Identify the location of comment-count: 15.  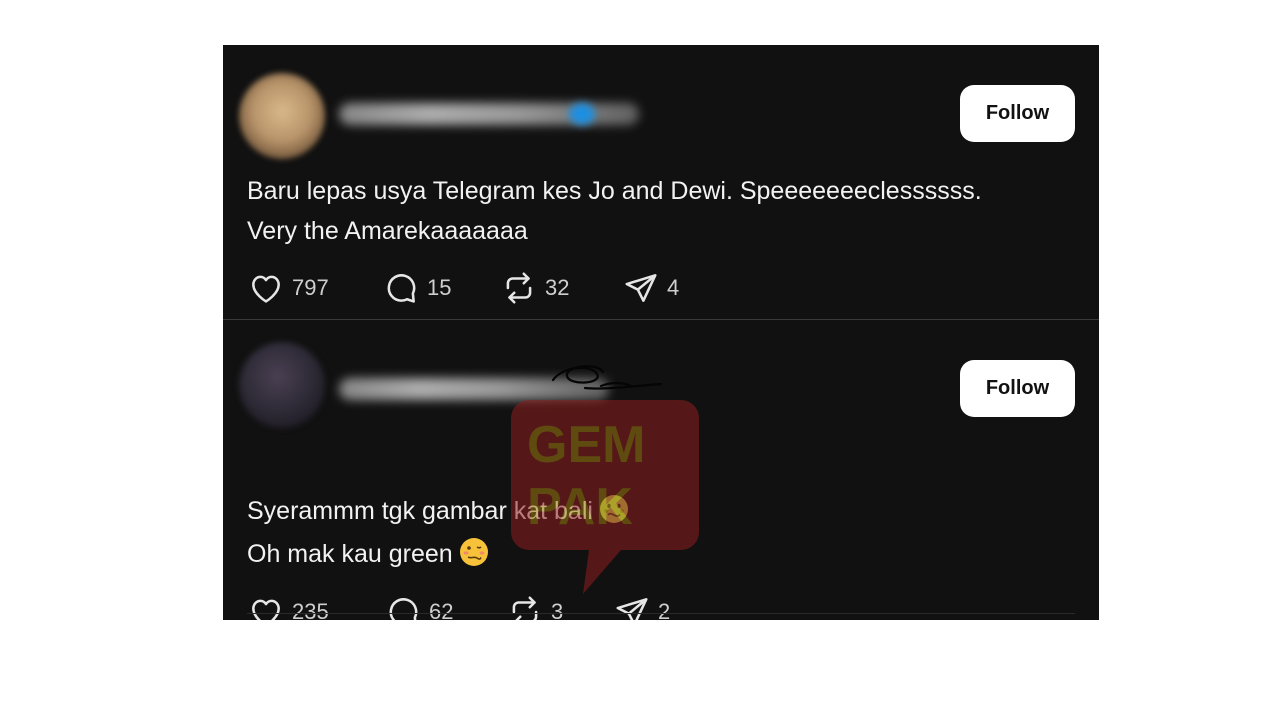
(439, 287).